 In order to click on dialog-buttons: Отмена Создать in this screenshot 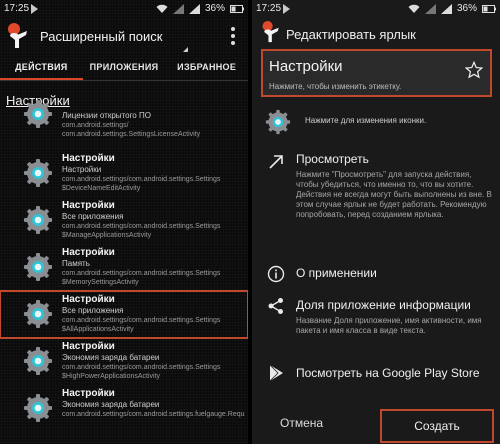, I will do `click(376, 424)`.